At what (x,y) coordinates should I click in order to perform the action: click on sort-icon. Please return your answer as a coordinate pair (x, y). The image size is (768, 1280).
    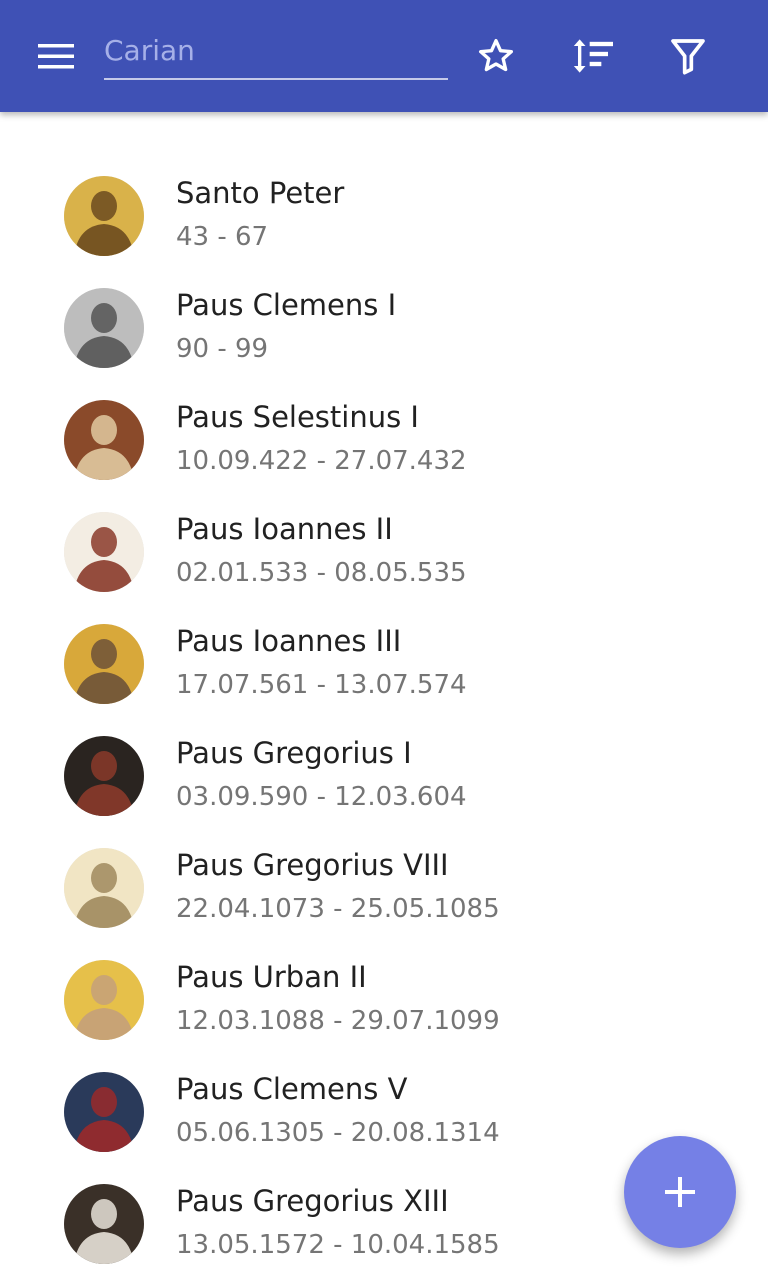
    Looking at the image, I should click on (593, 56).